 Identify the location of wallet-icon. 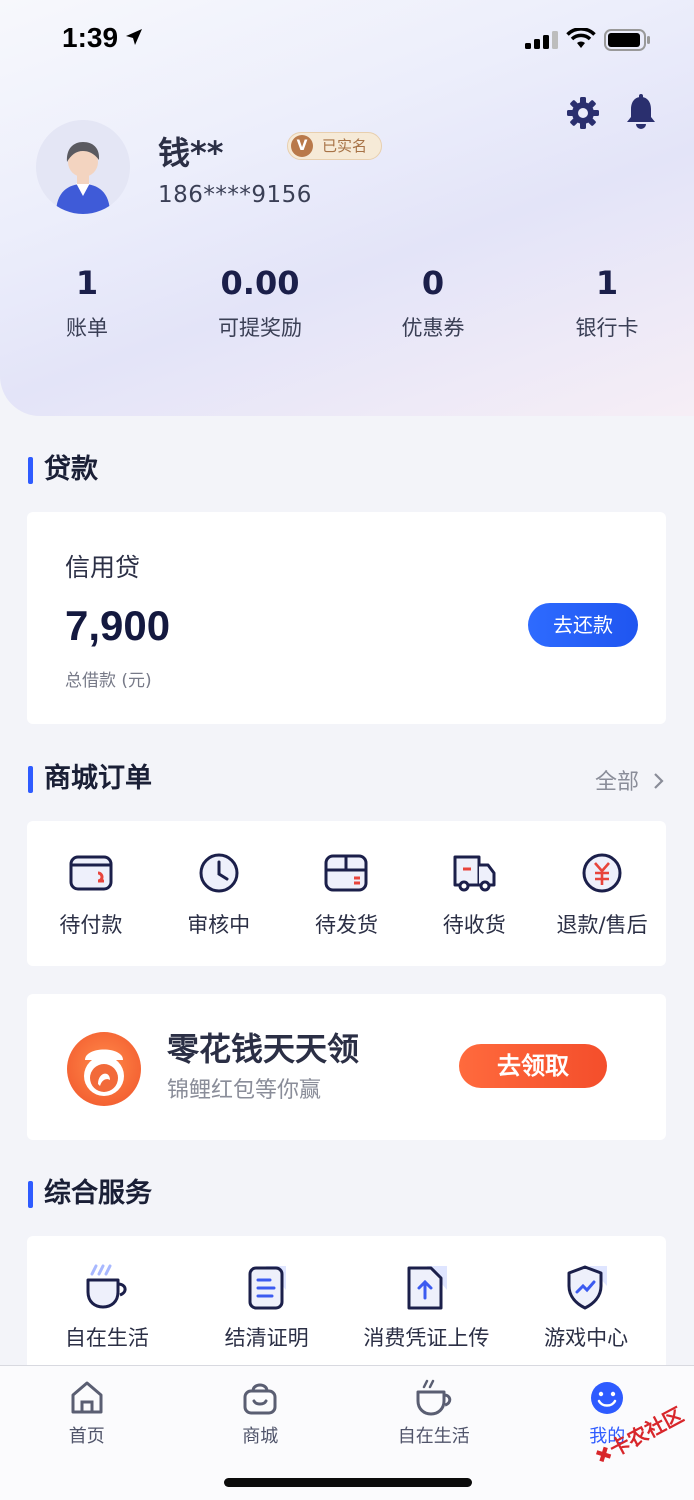
(91, 873).